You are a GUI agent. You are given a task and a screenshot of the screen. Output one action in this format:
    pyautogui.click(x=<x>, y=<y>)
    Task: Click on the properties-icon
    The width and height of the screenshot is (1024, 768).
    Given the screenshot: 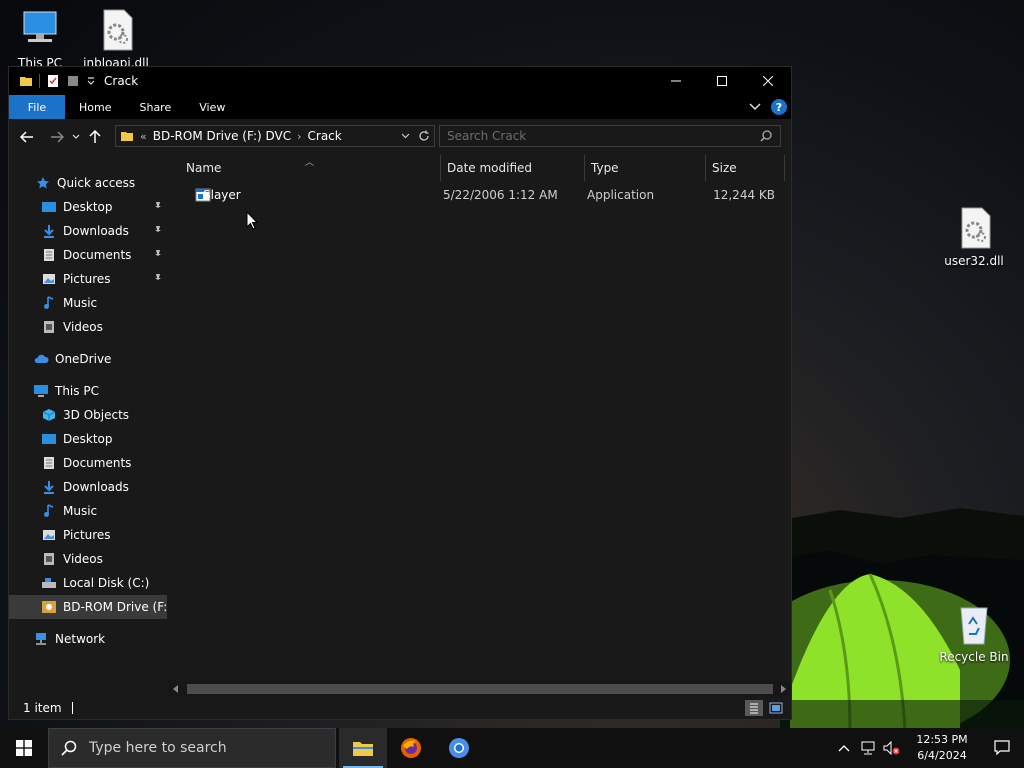 What is the action you would take?
    pyautogui.click(x=53, y=81)
    